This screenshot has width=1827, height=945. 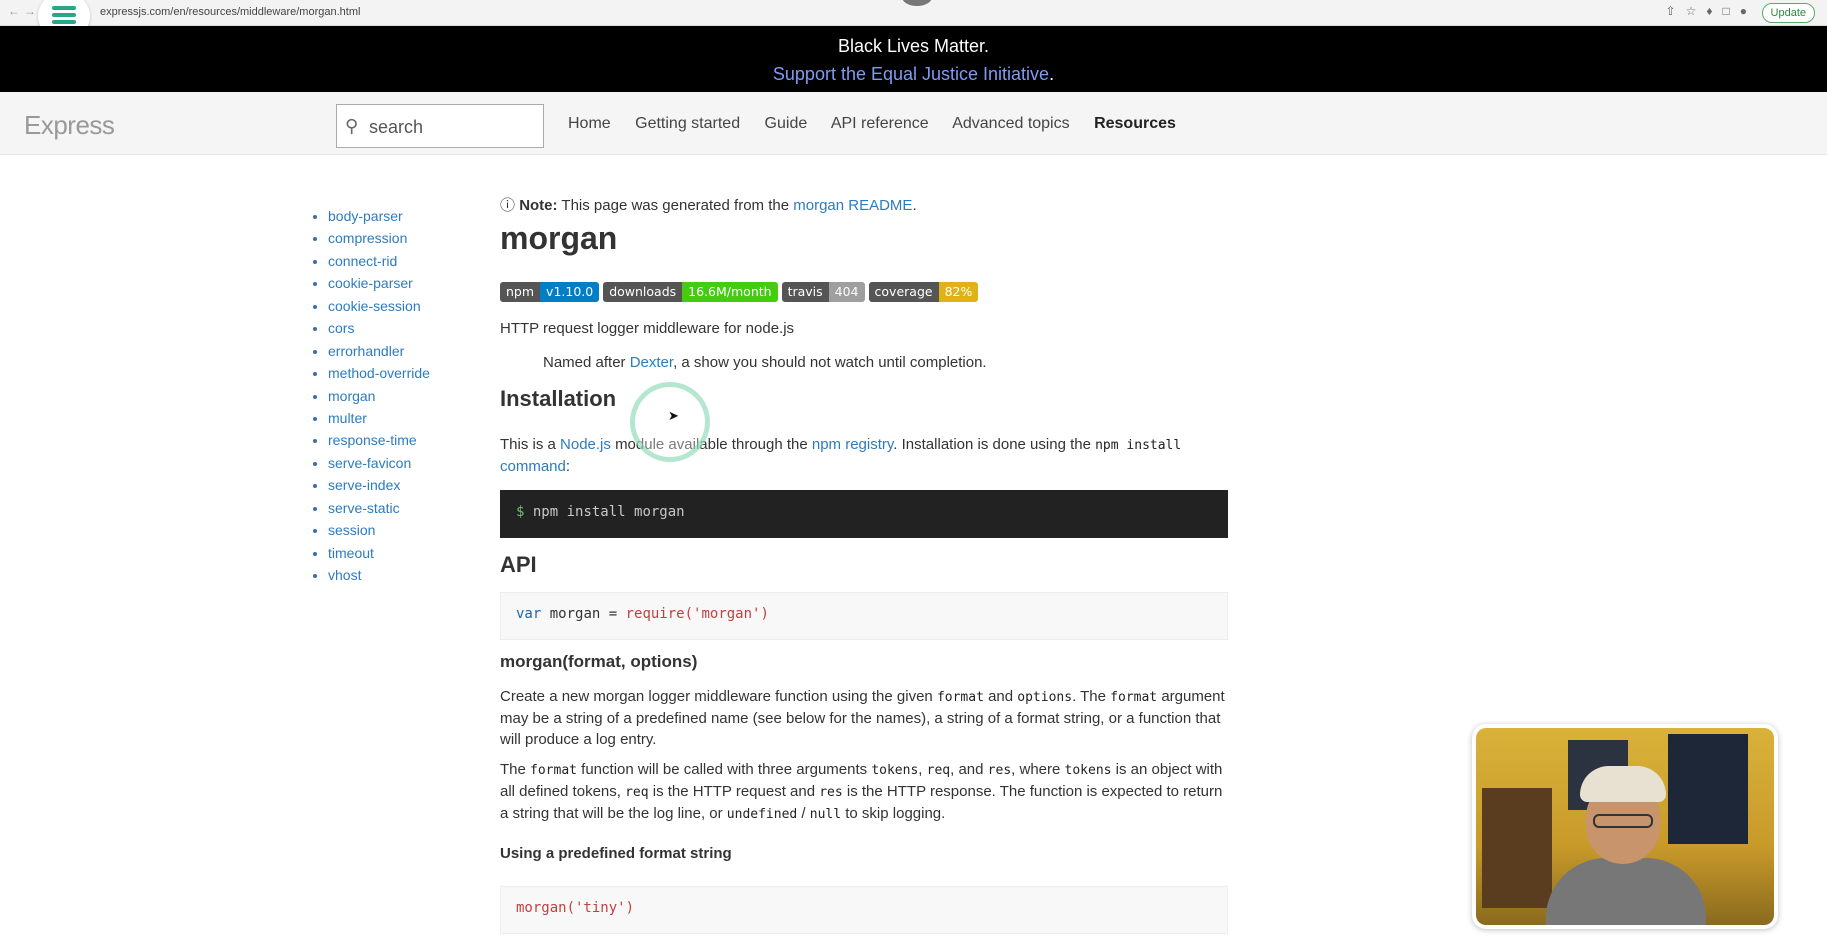 What do you see at coordinates (364, 508) in the screenshot?
I see `sidebar-link: serve-static` at bounding box center [364, 508].